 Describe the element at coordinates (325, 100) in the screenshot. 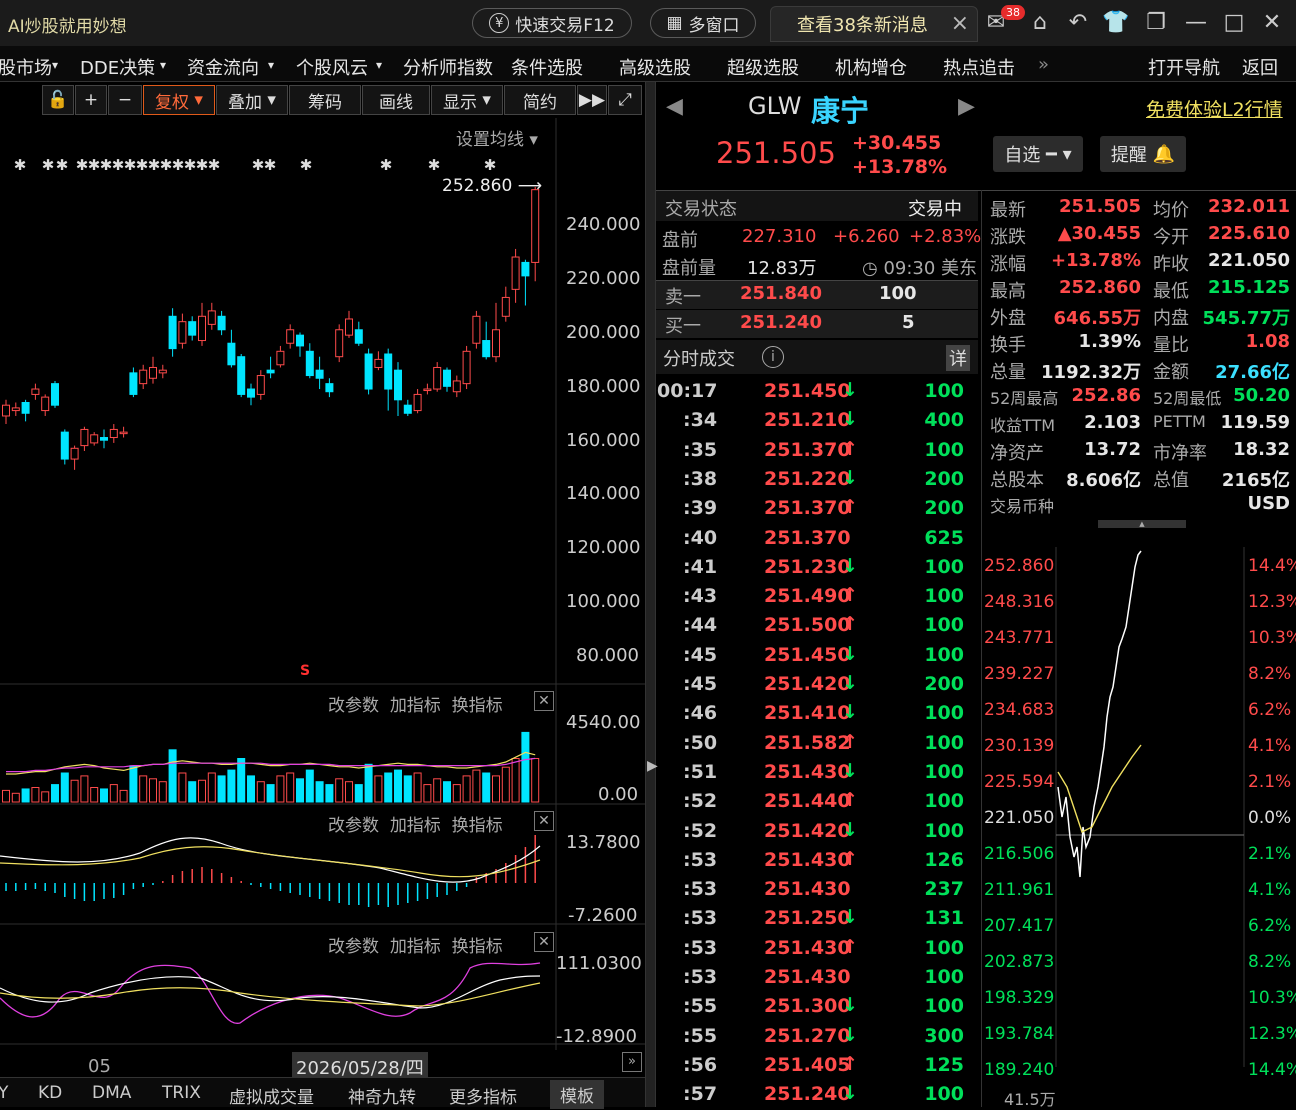

I see `chips-button: 筹码` at that location.